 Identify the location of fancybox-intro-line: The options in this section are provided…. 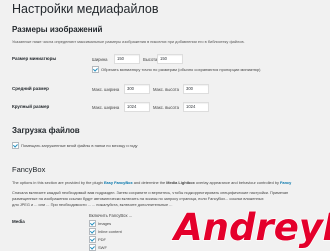
(151, 182).